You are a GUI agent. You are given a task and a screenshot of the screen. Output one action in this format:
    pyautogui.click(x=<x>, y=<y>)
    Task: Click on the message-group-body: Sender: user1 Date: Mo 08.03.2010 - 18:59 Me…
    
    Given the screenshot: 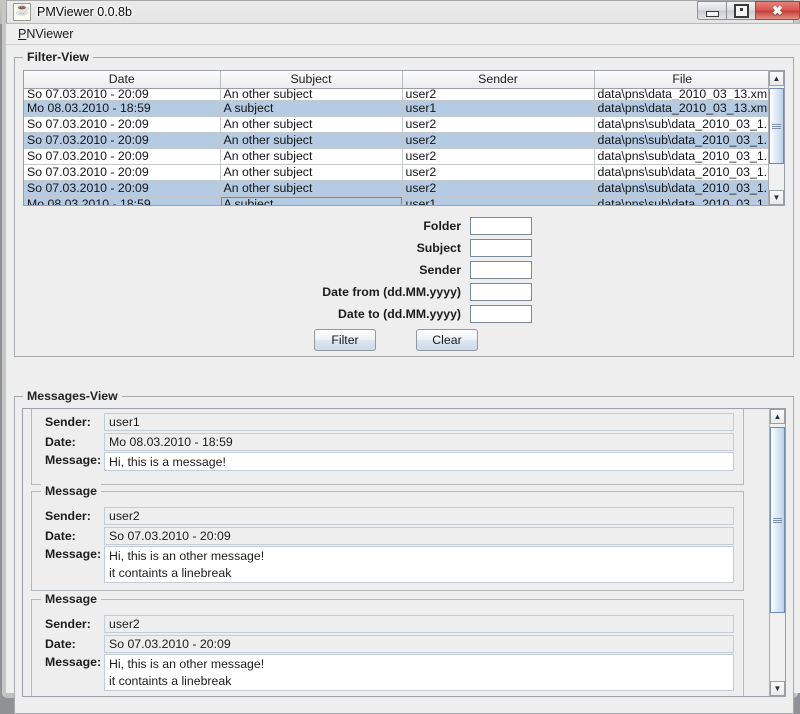 What is the action you would take?
    pyautogui.click(x=387, y=440)
    